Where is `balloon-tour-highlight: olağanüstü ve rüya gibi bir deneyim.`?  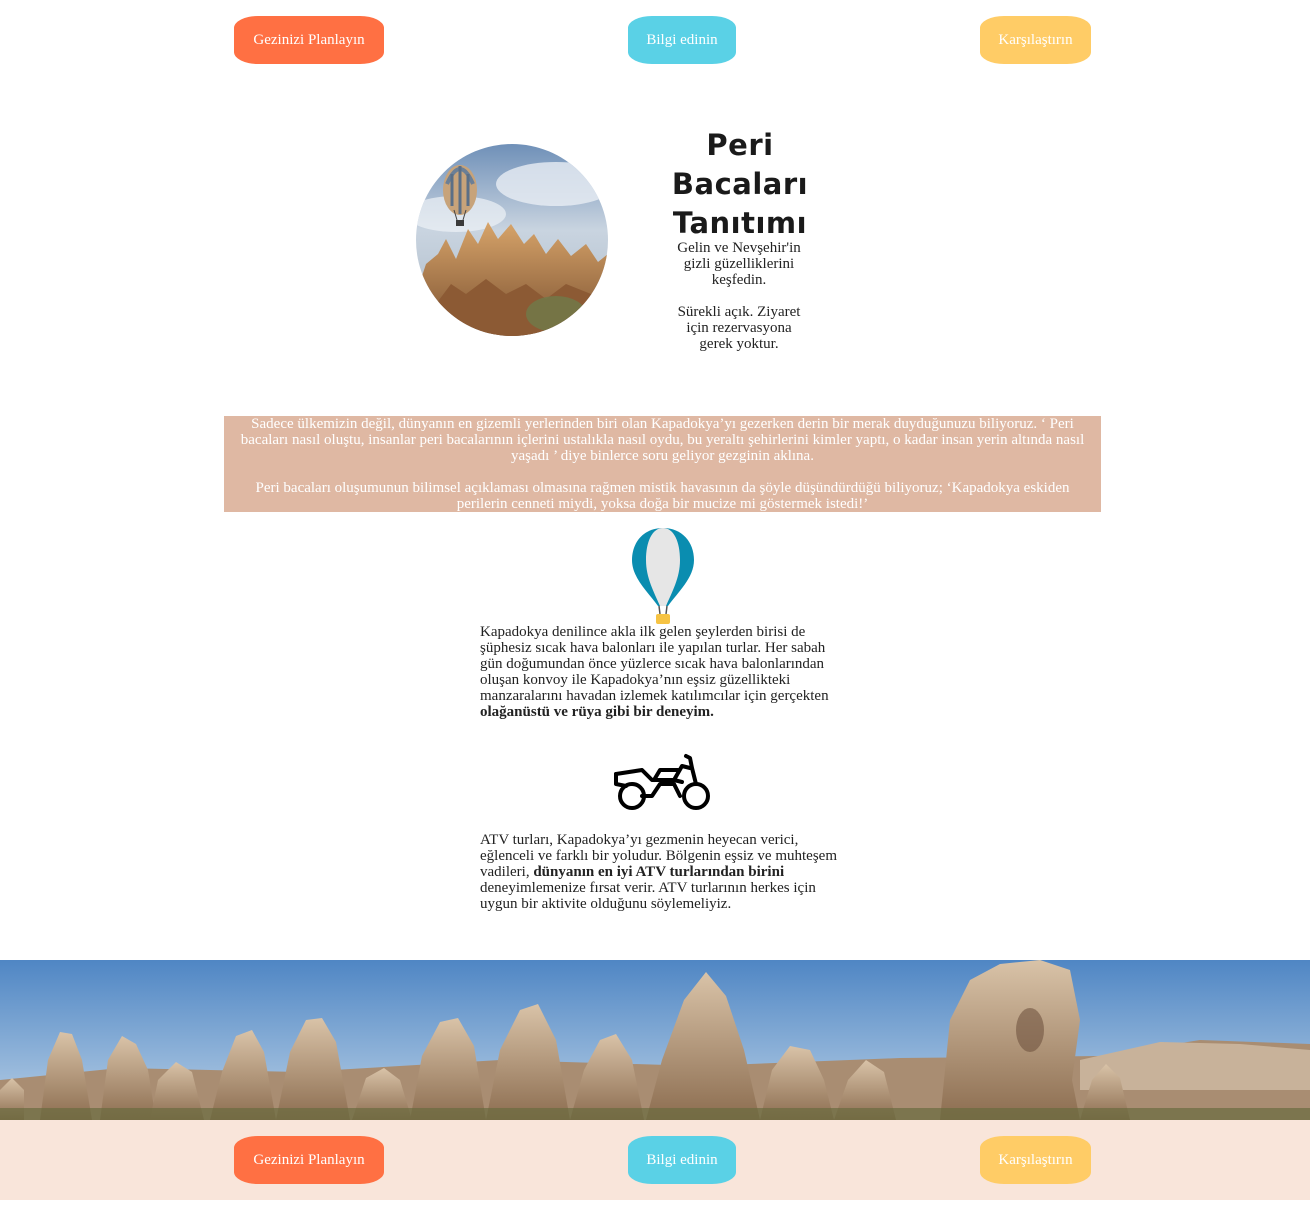
balloon-tour-highlight: olağanüstü ve rüya gibi bir deneyim. is located at coordinates (597, 712).